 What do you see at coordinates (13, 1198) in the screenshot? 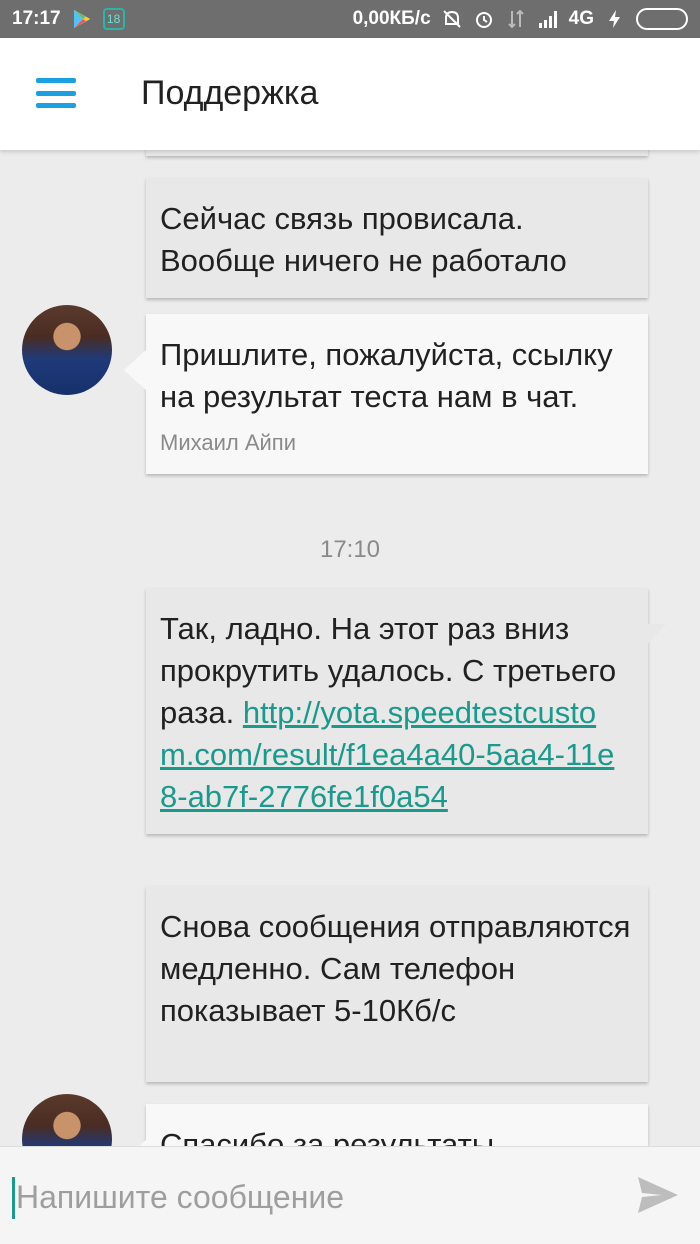
I see `text-cursor` at bounding box center [13, 1198].